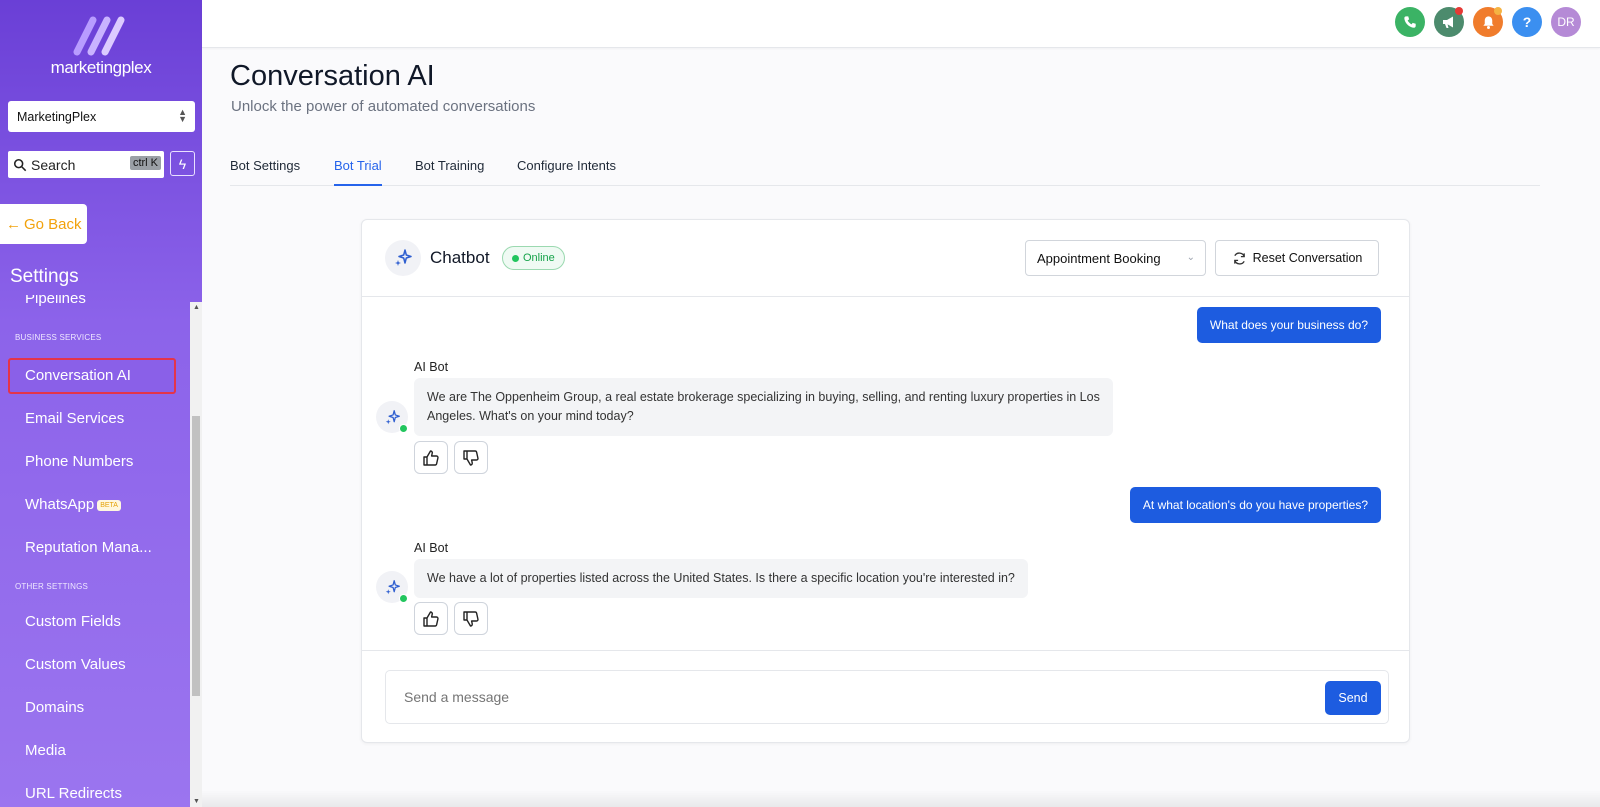 This screenshot has height=807, width=1600. I want to click on page-title: Conversation AI, so click(332, 76).